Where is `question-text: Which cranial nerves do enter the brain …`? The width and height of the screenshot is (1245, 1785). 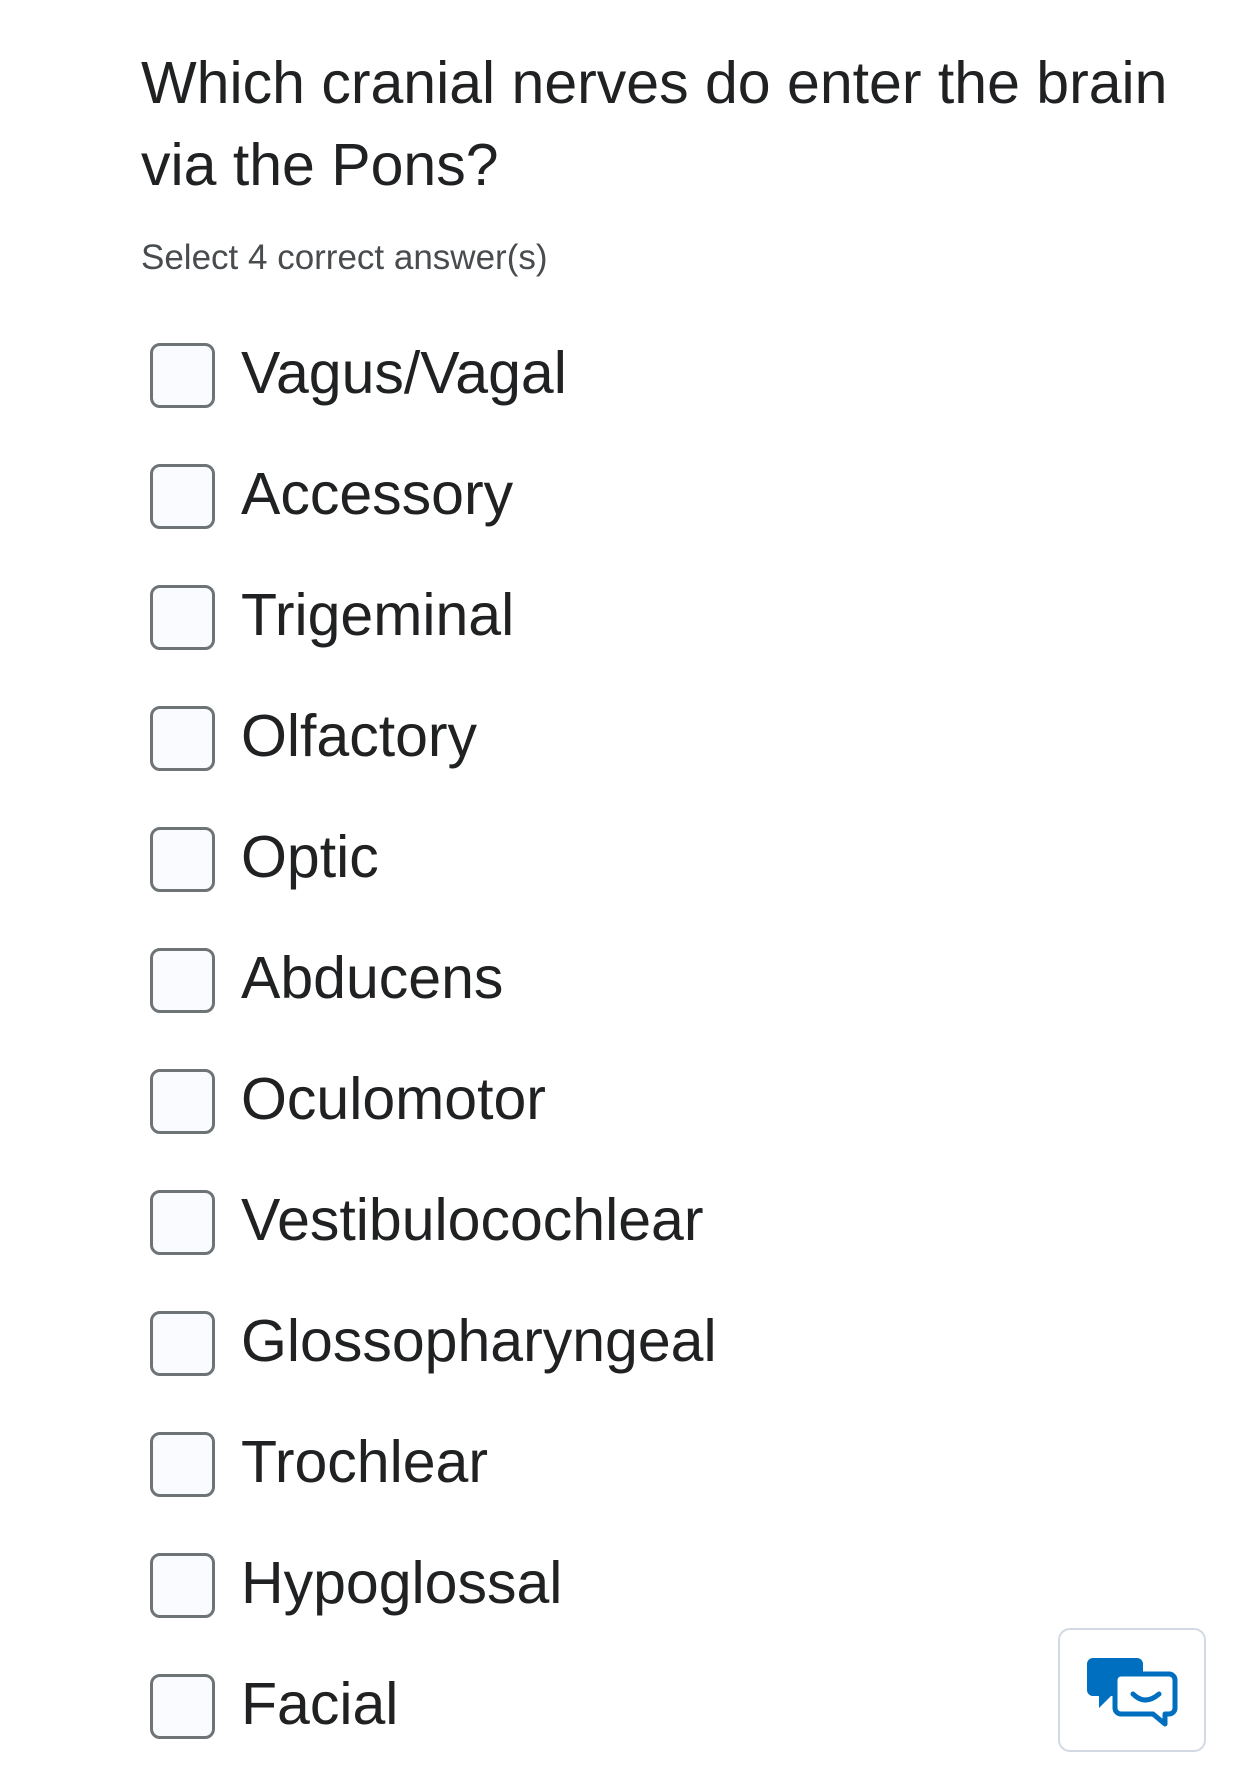 question-text: Which cranial nerves do enter the brain … is located at coordinates (654, 124).